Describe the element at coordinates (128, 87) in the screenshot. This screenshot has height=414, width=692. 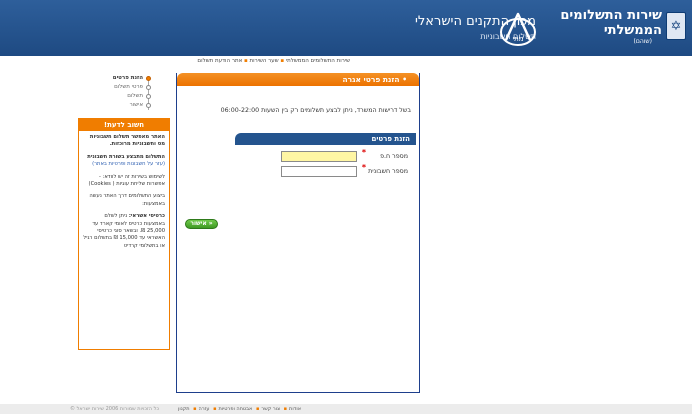
I see `step-label: פרטי תשלום` at that location.